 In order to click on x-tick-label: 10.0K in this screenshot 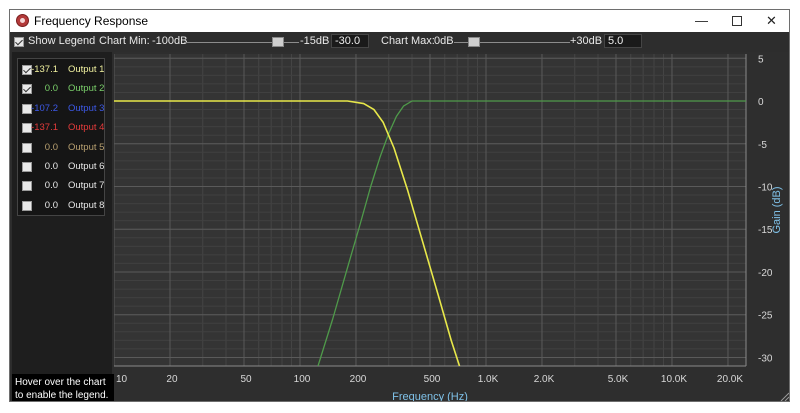, I will do `click(674, 379)`.